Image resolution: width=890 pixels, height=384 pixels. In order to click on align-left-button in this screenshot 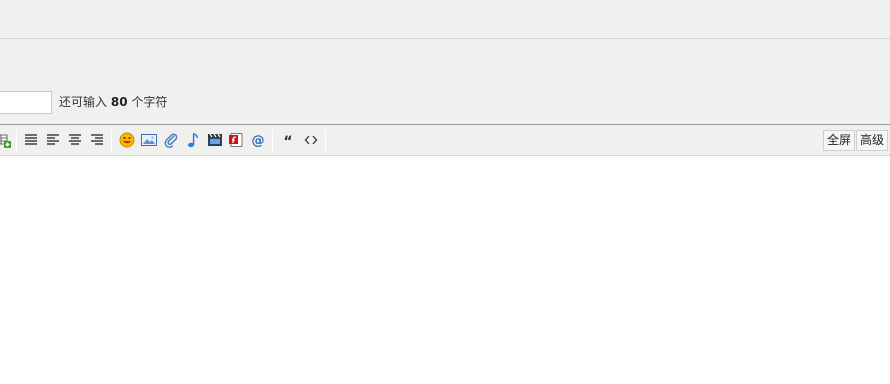, I will do `click(53, 141)`.